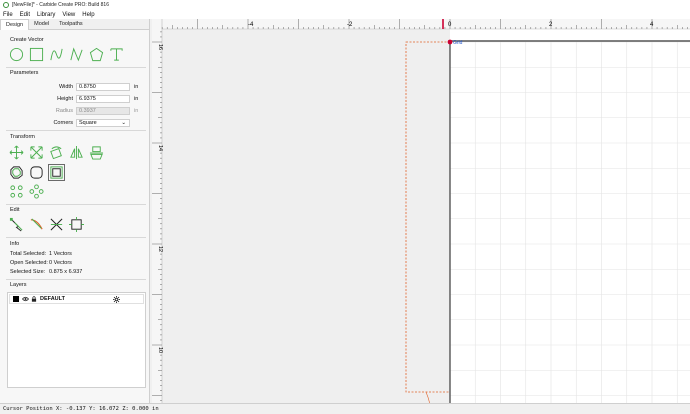 This screenshot has width=690, height=414. I want to click on open-selected-row: Open Selected: 0 Vectors, so click(41, 263).